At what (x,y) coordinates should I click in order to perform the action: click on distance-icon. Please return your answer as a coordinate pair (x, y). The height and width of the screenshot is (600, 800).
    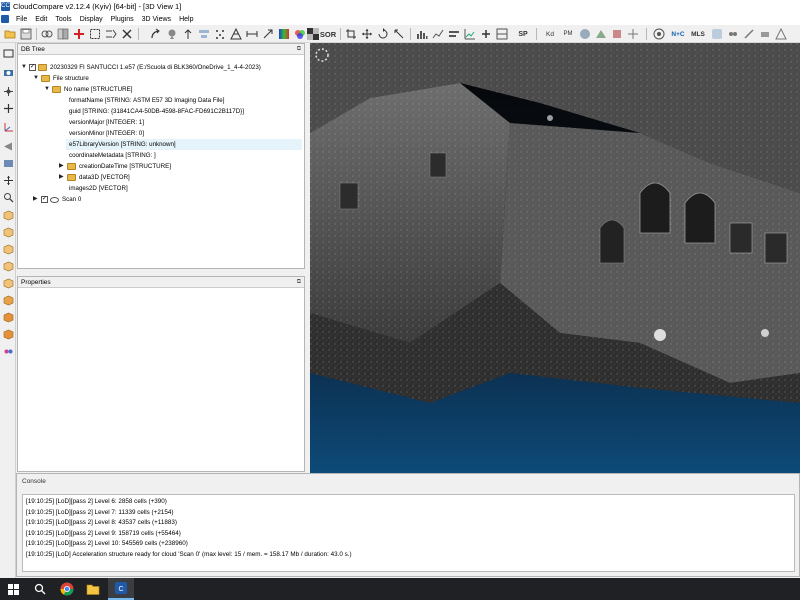
    Looking at the image, I should click on (252, 34).